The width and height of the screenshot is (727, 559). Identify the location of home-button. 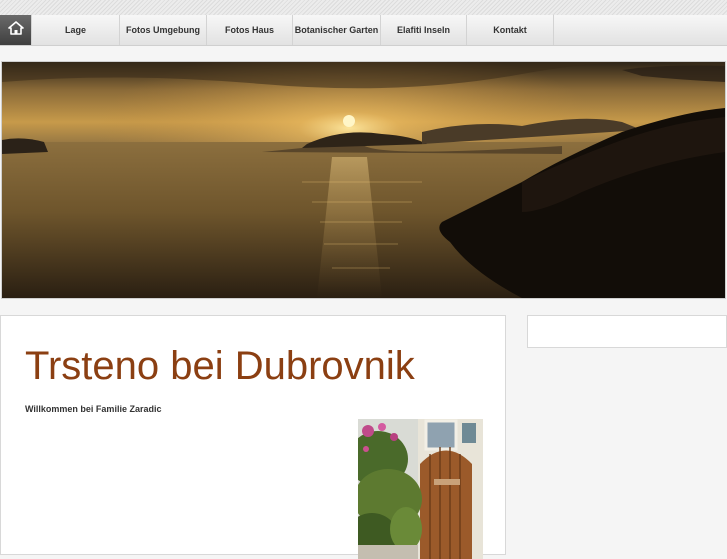
(15, 30).